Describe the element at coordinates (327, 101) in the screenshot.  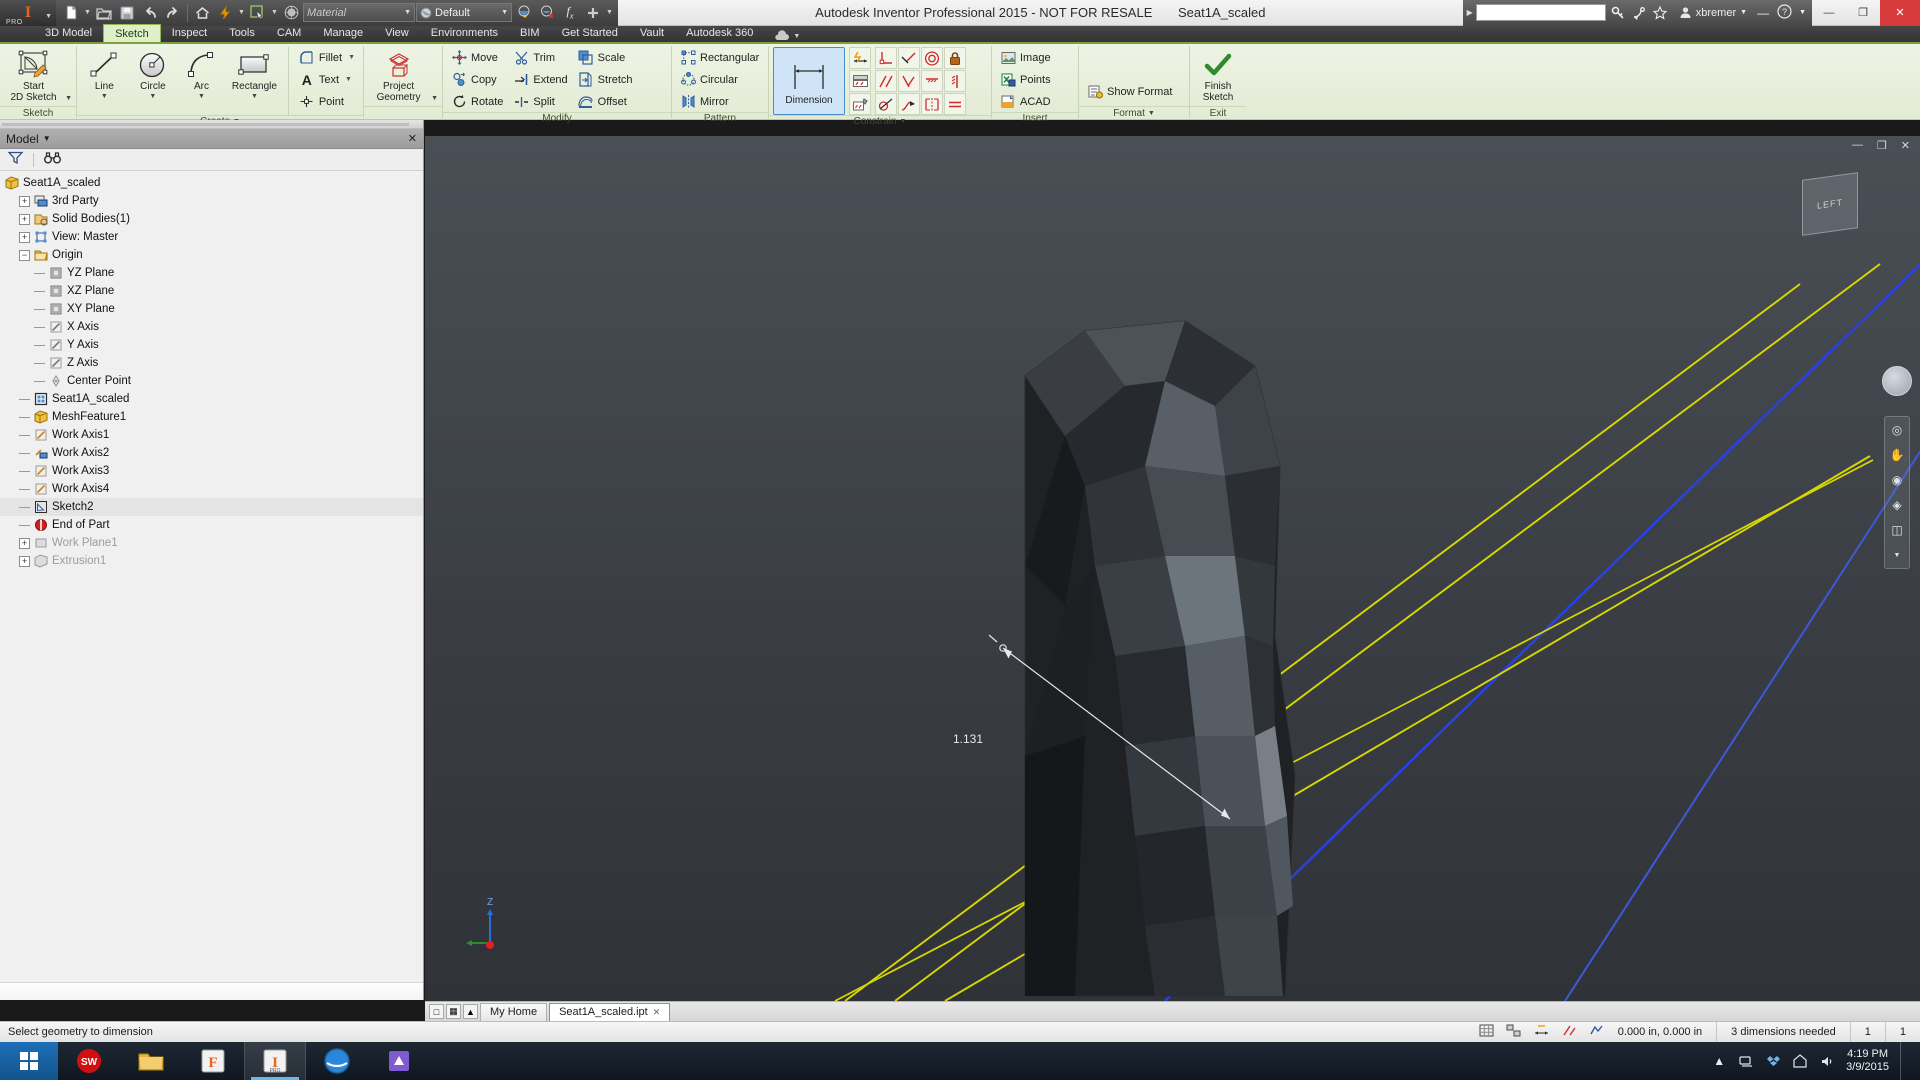
I see `point-button: Point` at that location.